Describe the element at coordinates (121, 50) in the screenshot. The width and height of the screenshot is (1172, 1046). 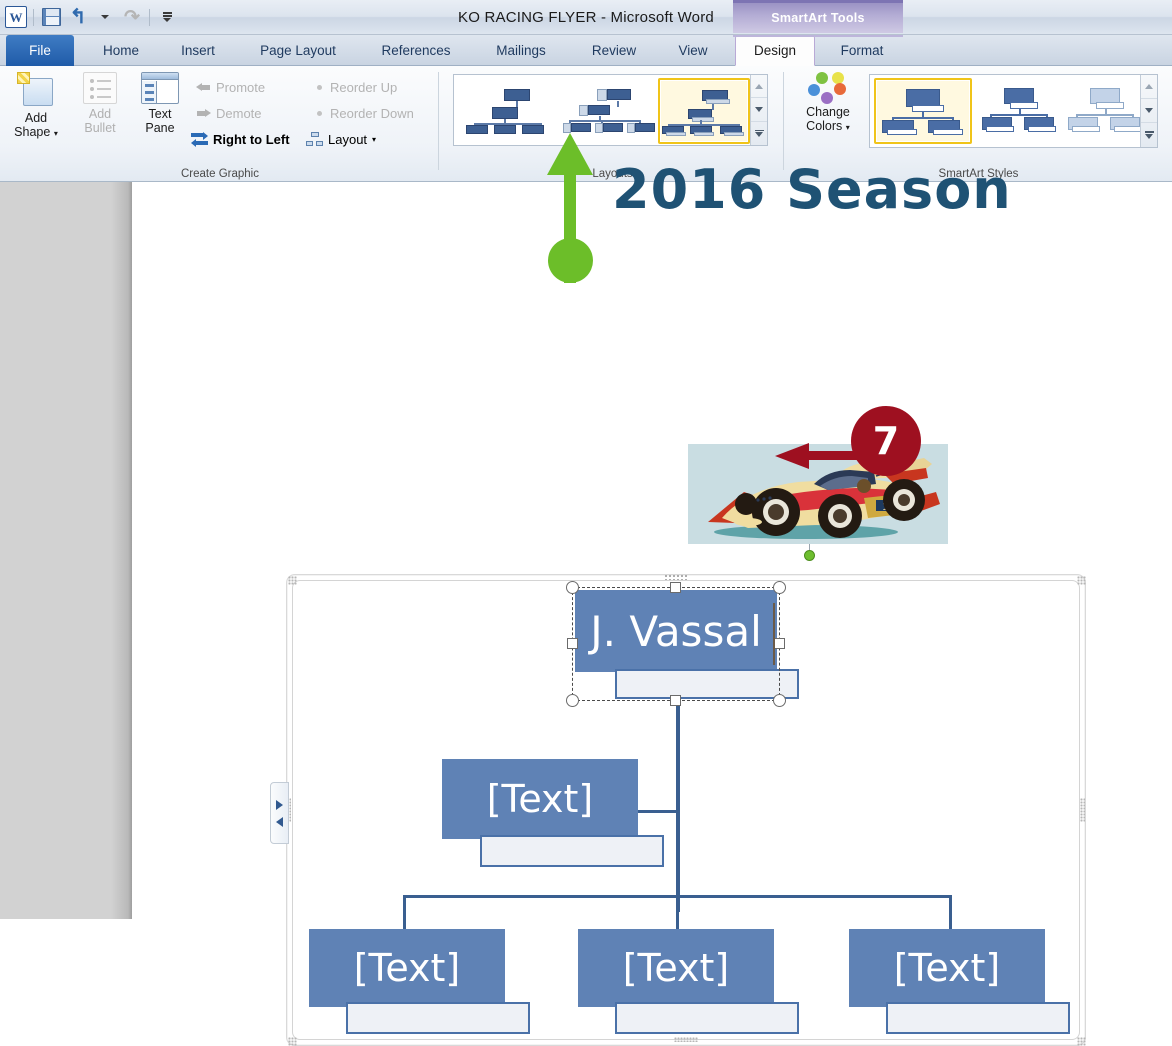
I see `tab-home: Home` at that location.